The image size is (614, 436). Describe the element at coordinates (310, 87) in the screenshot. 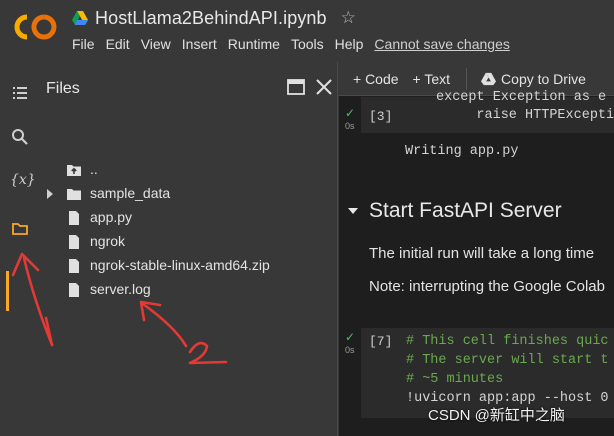

I see `panel-window-buttons` at that location.